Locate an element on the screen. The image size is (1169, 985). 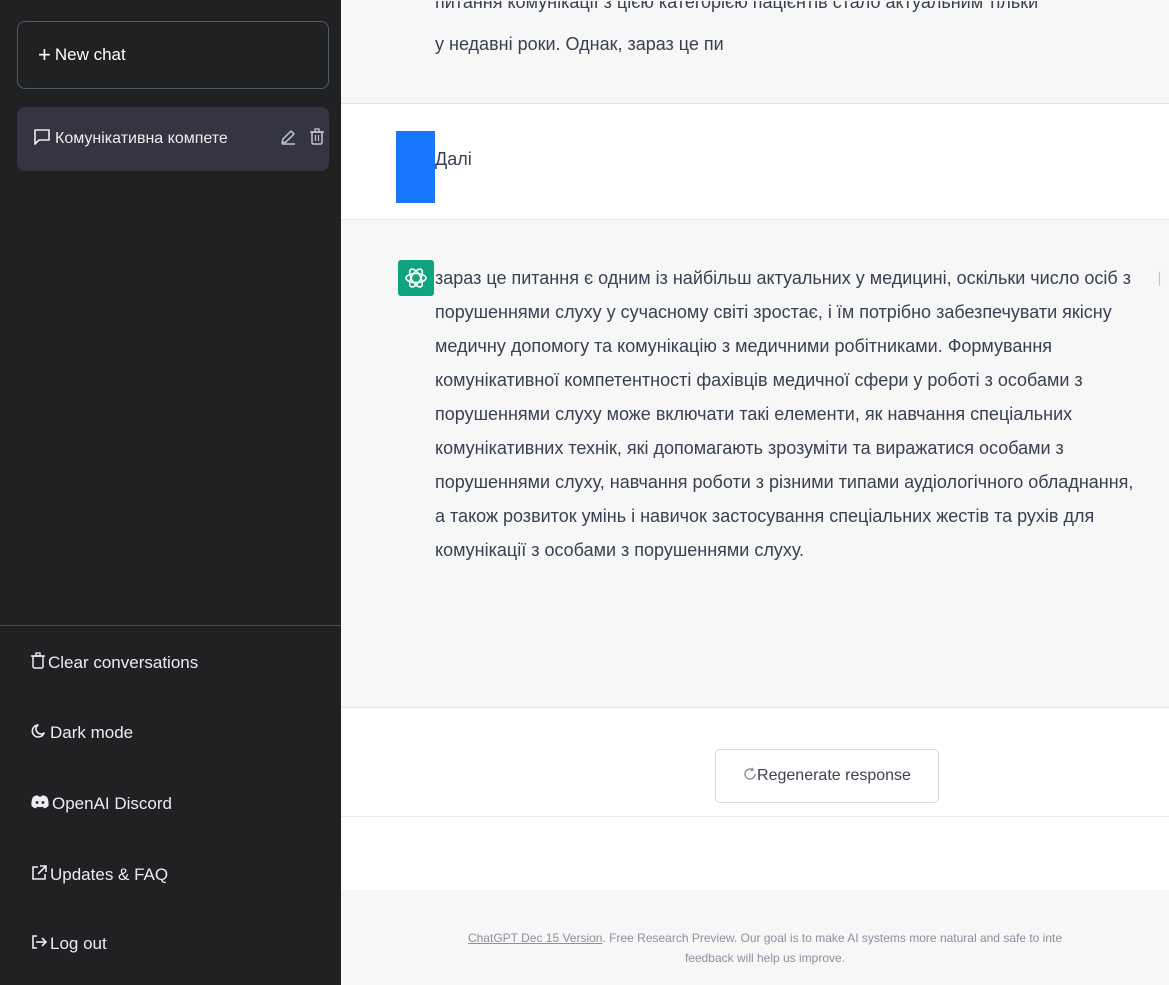
edit-pencil-icon is located at coordinates (288, 139).